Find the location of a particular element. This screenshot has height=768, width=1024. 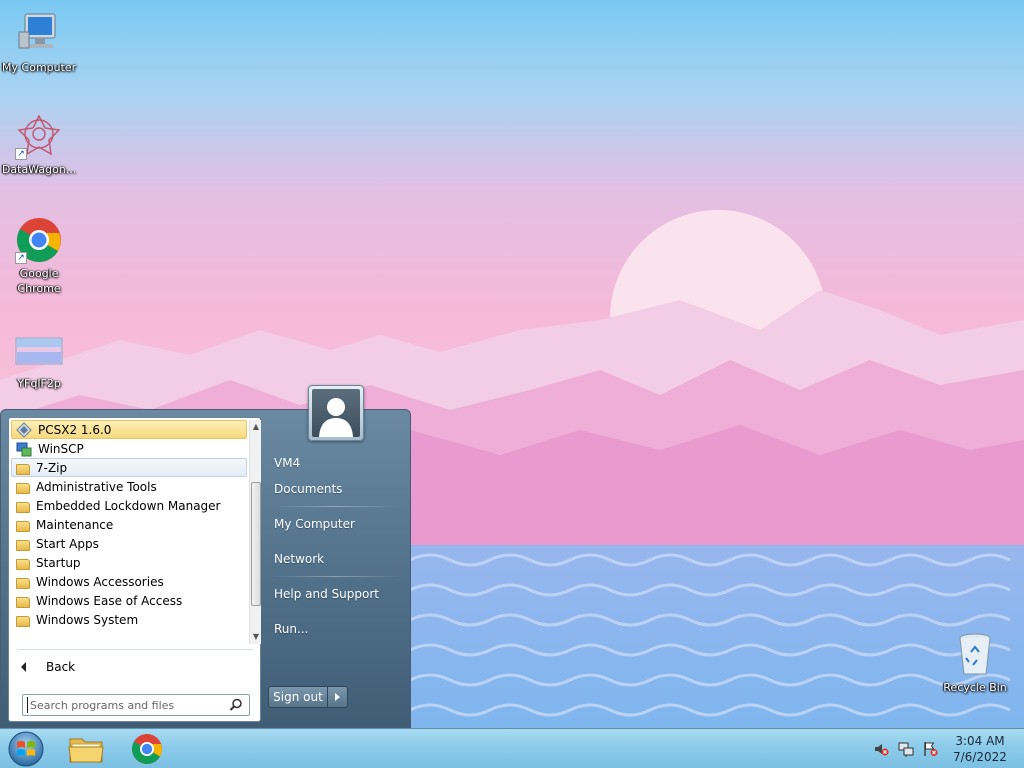

start-right-item-my-computer: My Computer is located at coordinates (335, 524).